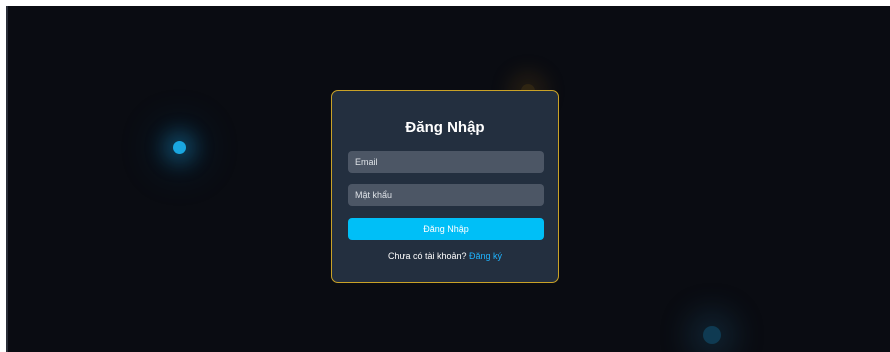  What do you see at coordinates (446, 229) in the screenshot?
I see `login-button: Đăng Nhập` at bounding box center [446, 229].